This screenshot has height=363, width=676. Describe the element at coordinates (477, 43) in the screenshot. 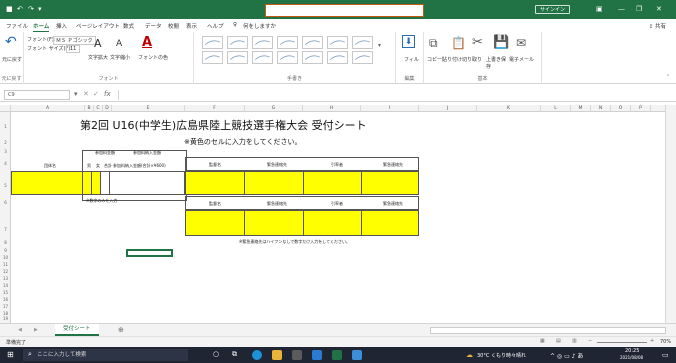

I see `cut-icon: ✂` at that location.